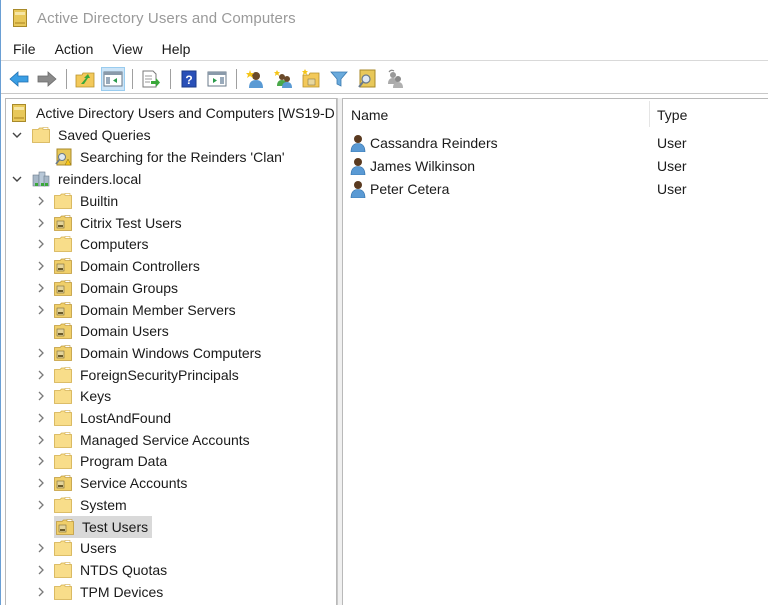 The width and height of the screenshot is (768, 605). Describe the element at coordinates (176, 49) in the screenshot. I see `menu-help: Help` at that location.